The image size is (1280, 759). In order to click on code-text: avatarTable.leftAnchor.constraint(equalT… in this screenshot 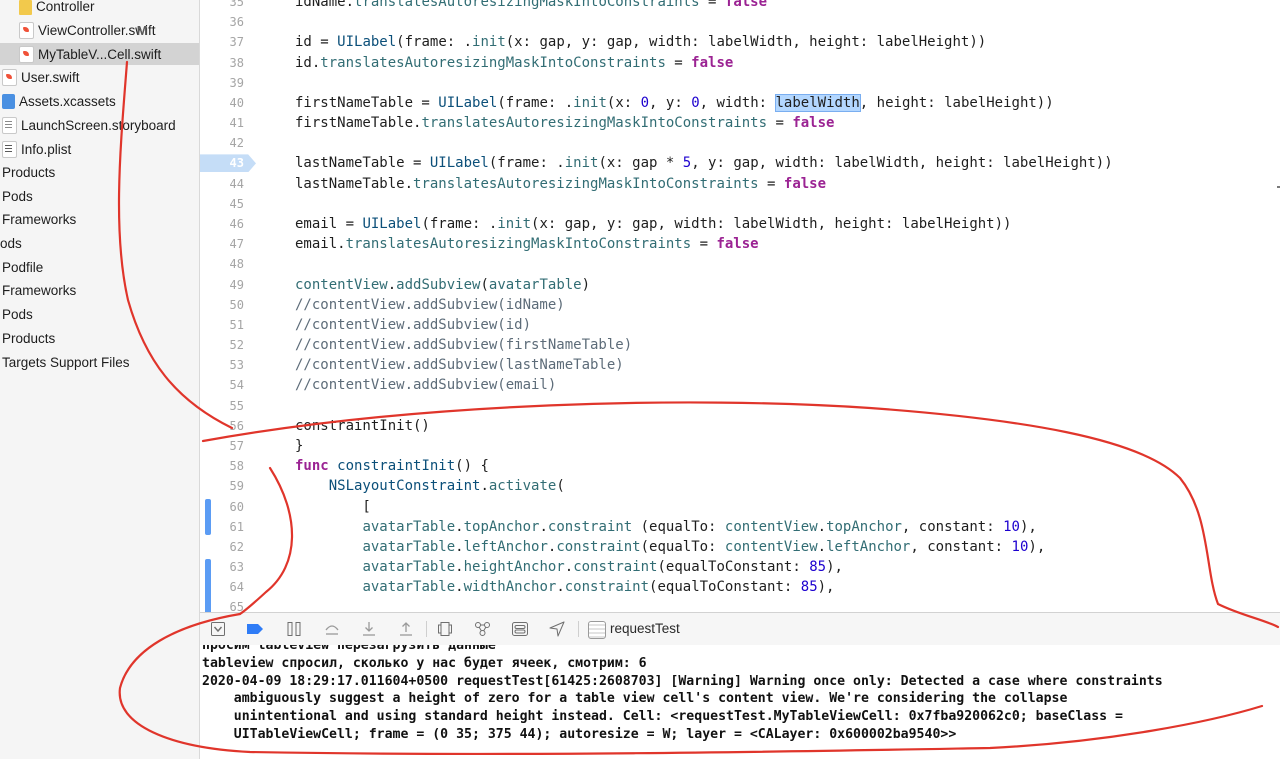, I will do `click(670, 547)`.